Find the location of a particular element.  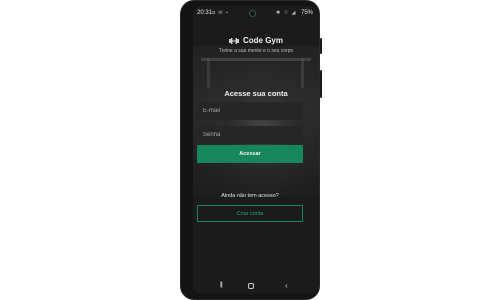

recents-icon: ||| is located at coordinates (221, 285).